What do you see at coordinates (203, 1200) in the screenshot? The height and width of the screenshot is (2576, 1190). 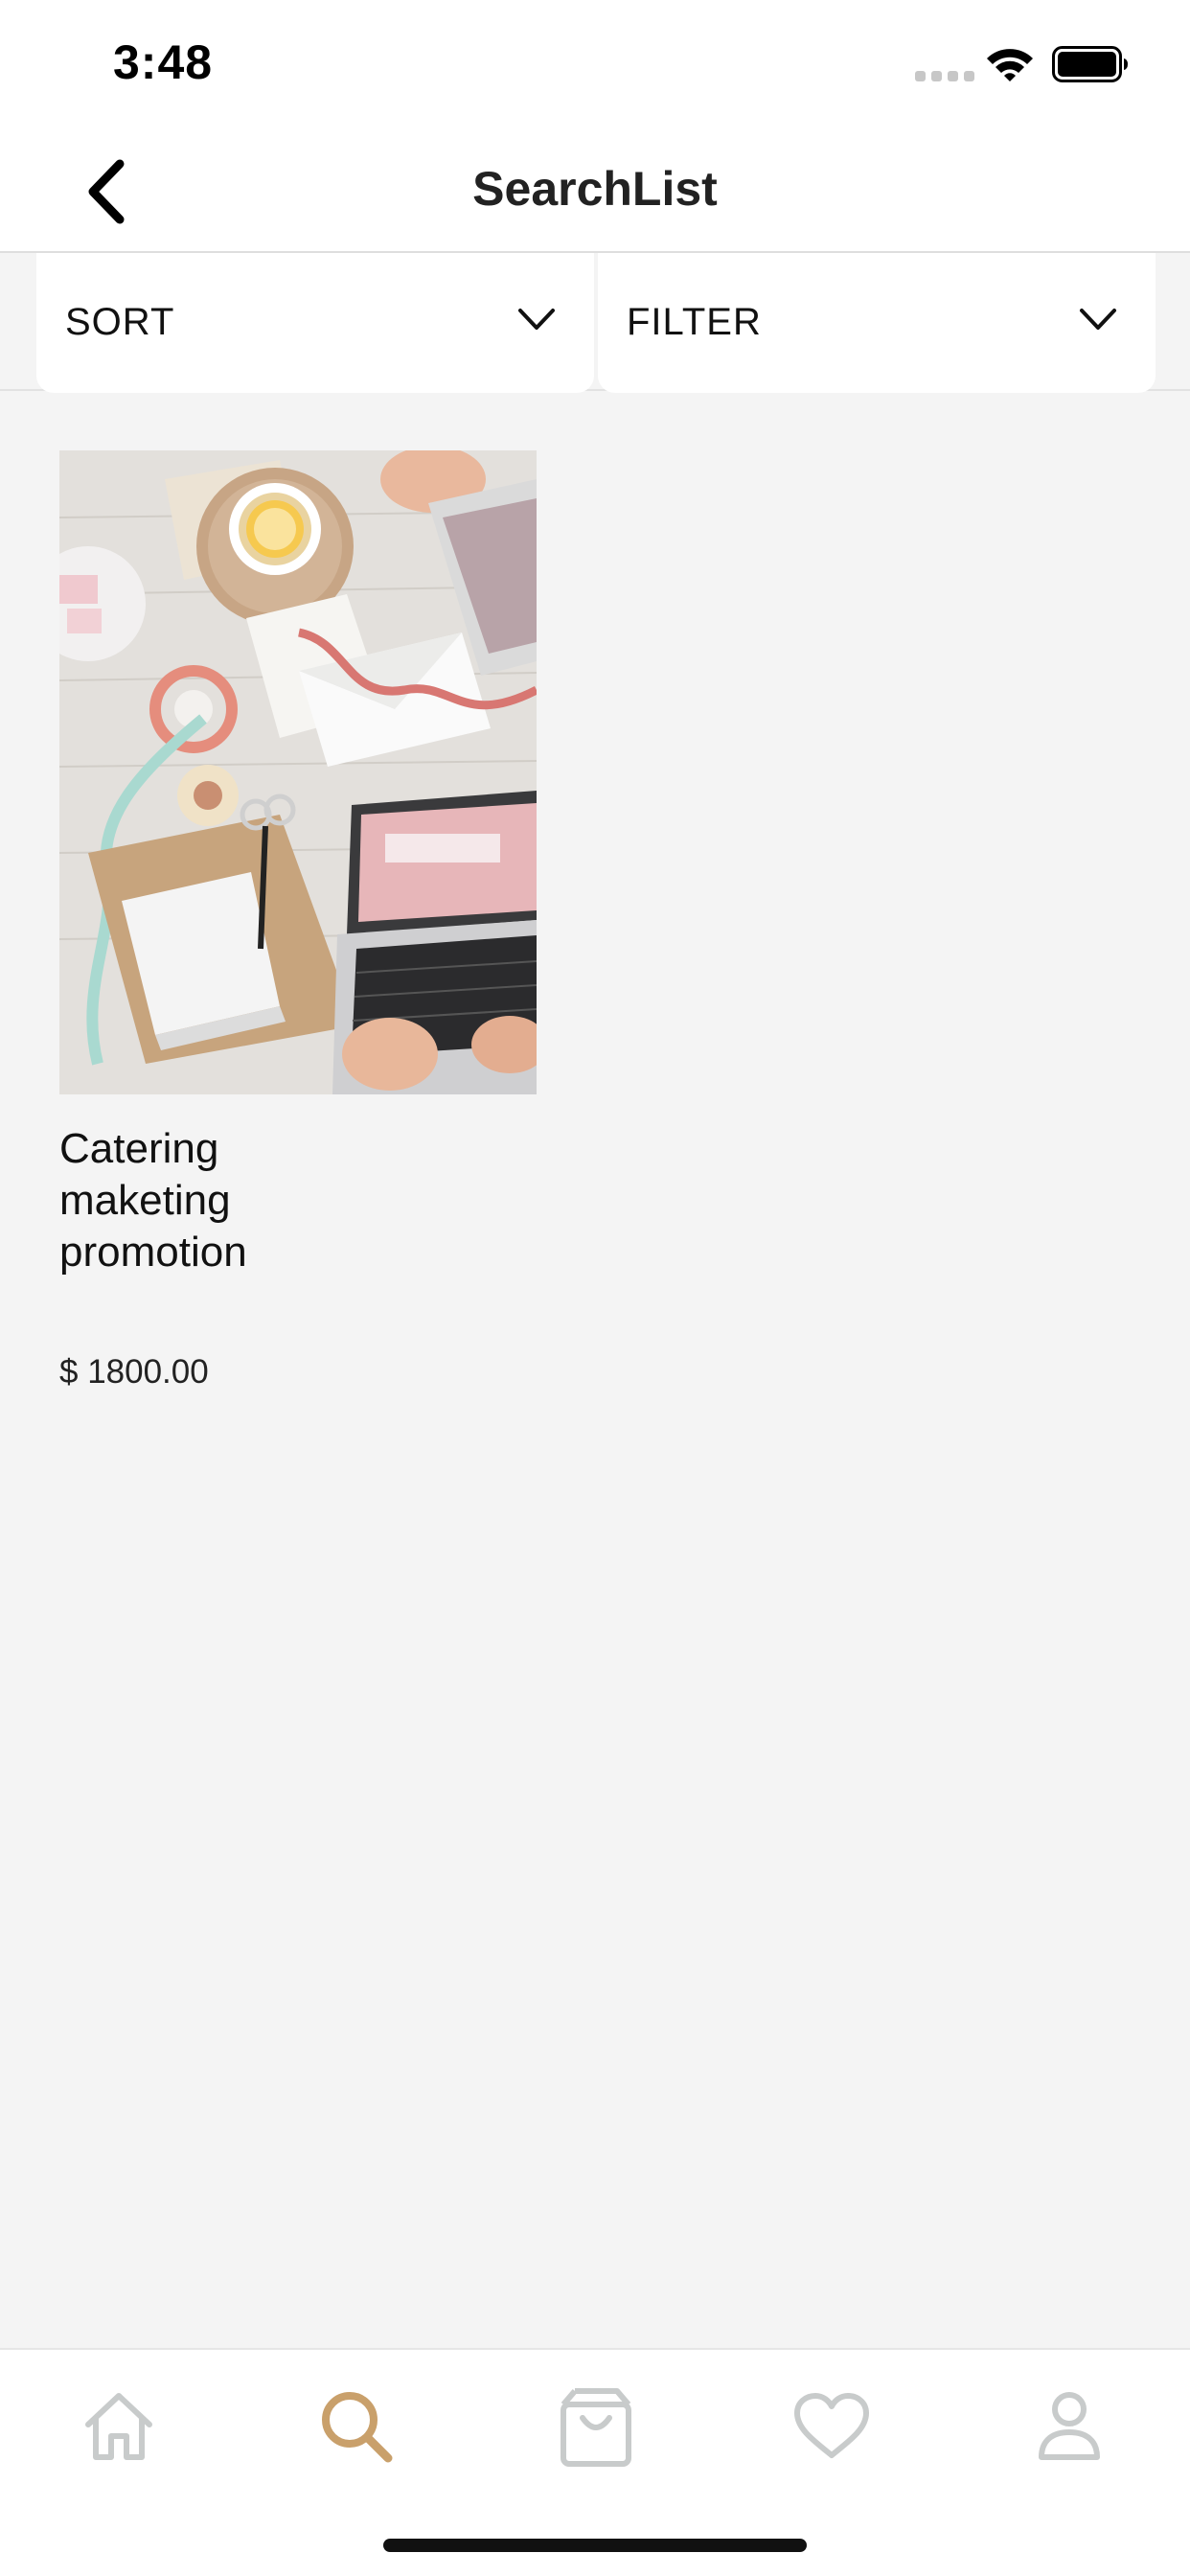 I see `product-title: Catering maketing promotion` at bounding box center [203, 1200].